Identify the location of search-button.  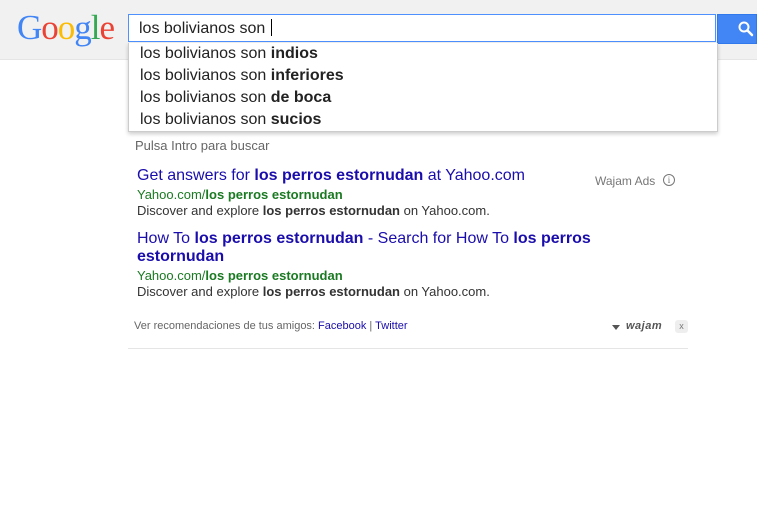
(737, 29).